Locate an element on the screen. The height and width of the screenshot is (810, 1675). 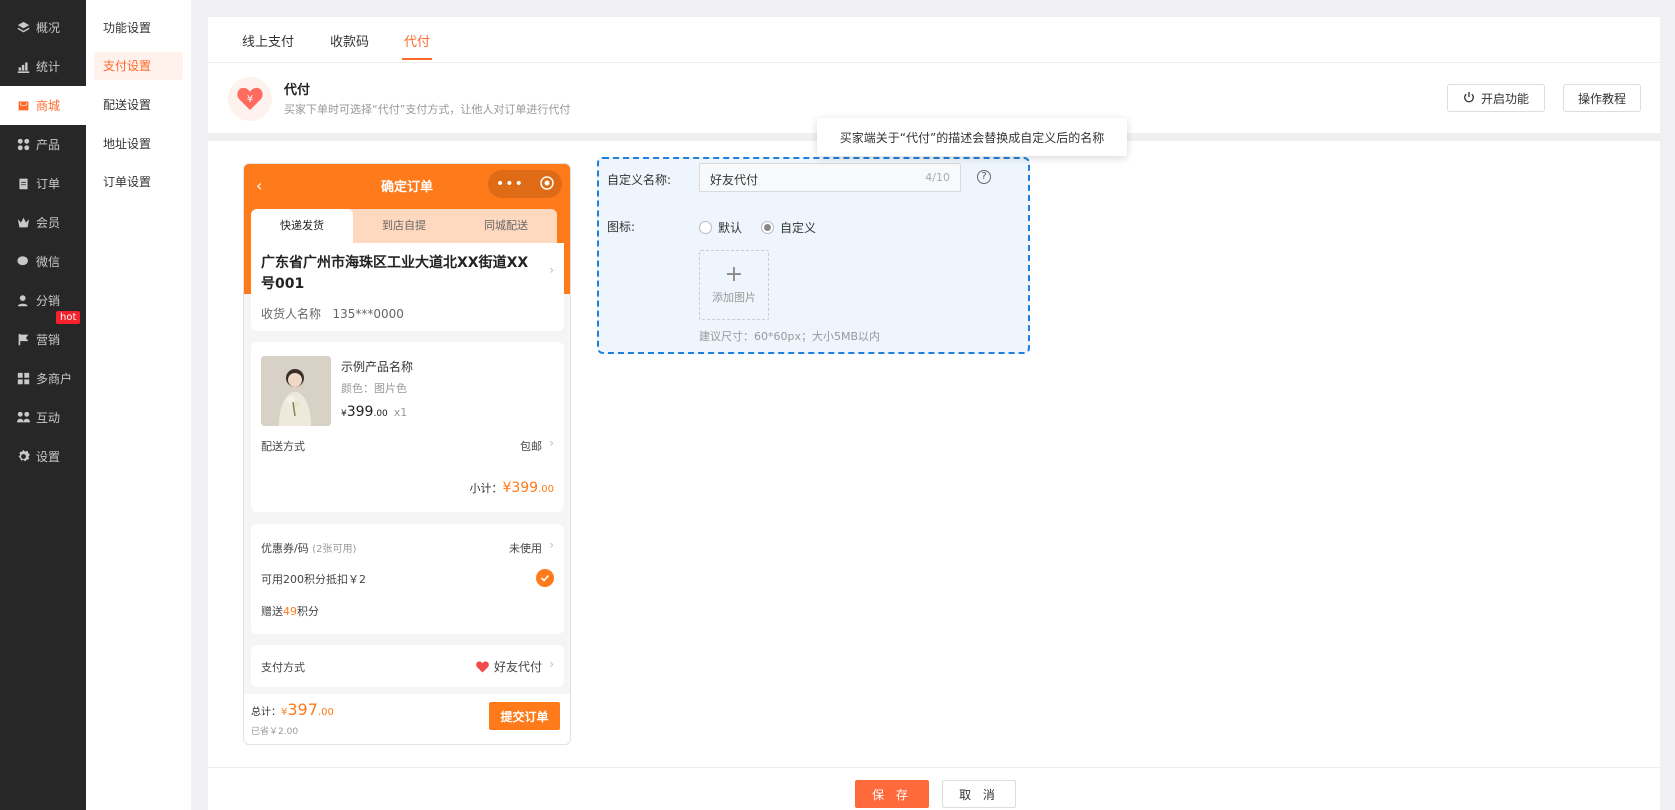
gift-points: 赠送49积分 is located at coordinates (290, 611).